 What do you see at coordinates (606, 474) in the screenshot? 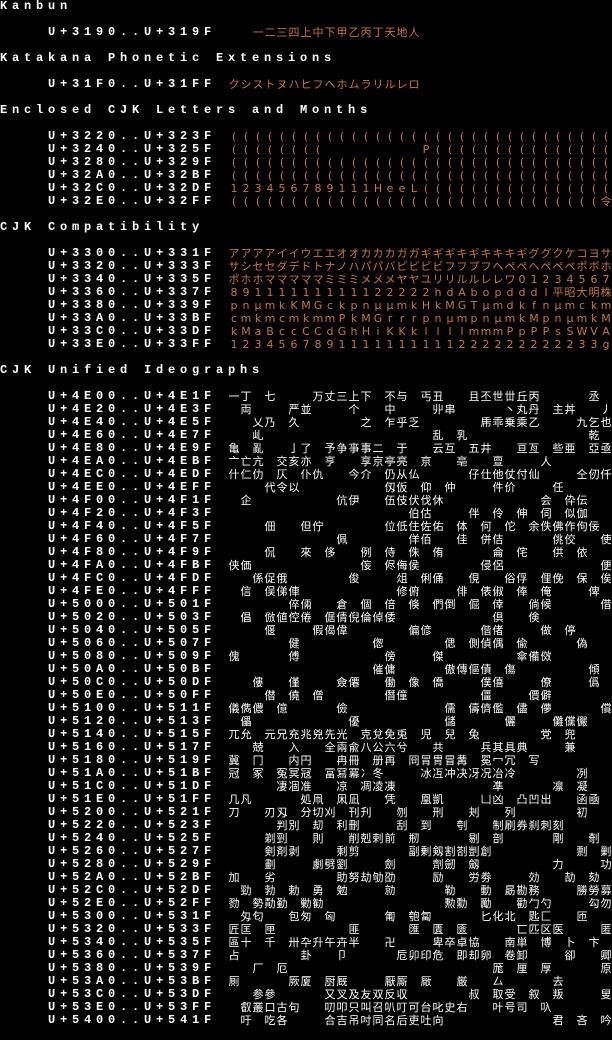
I see `glyph: 仟` at bounding box center [606, 474].